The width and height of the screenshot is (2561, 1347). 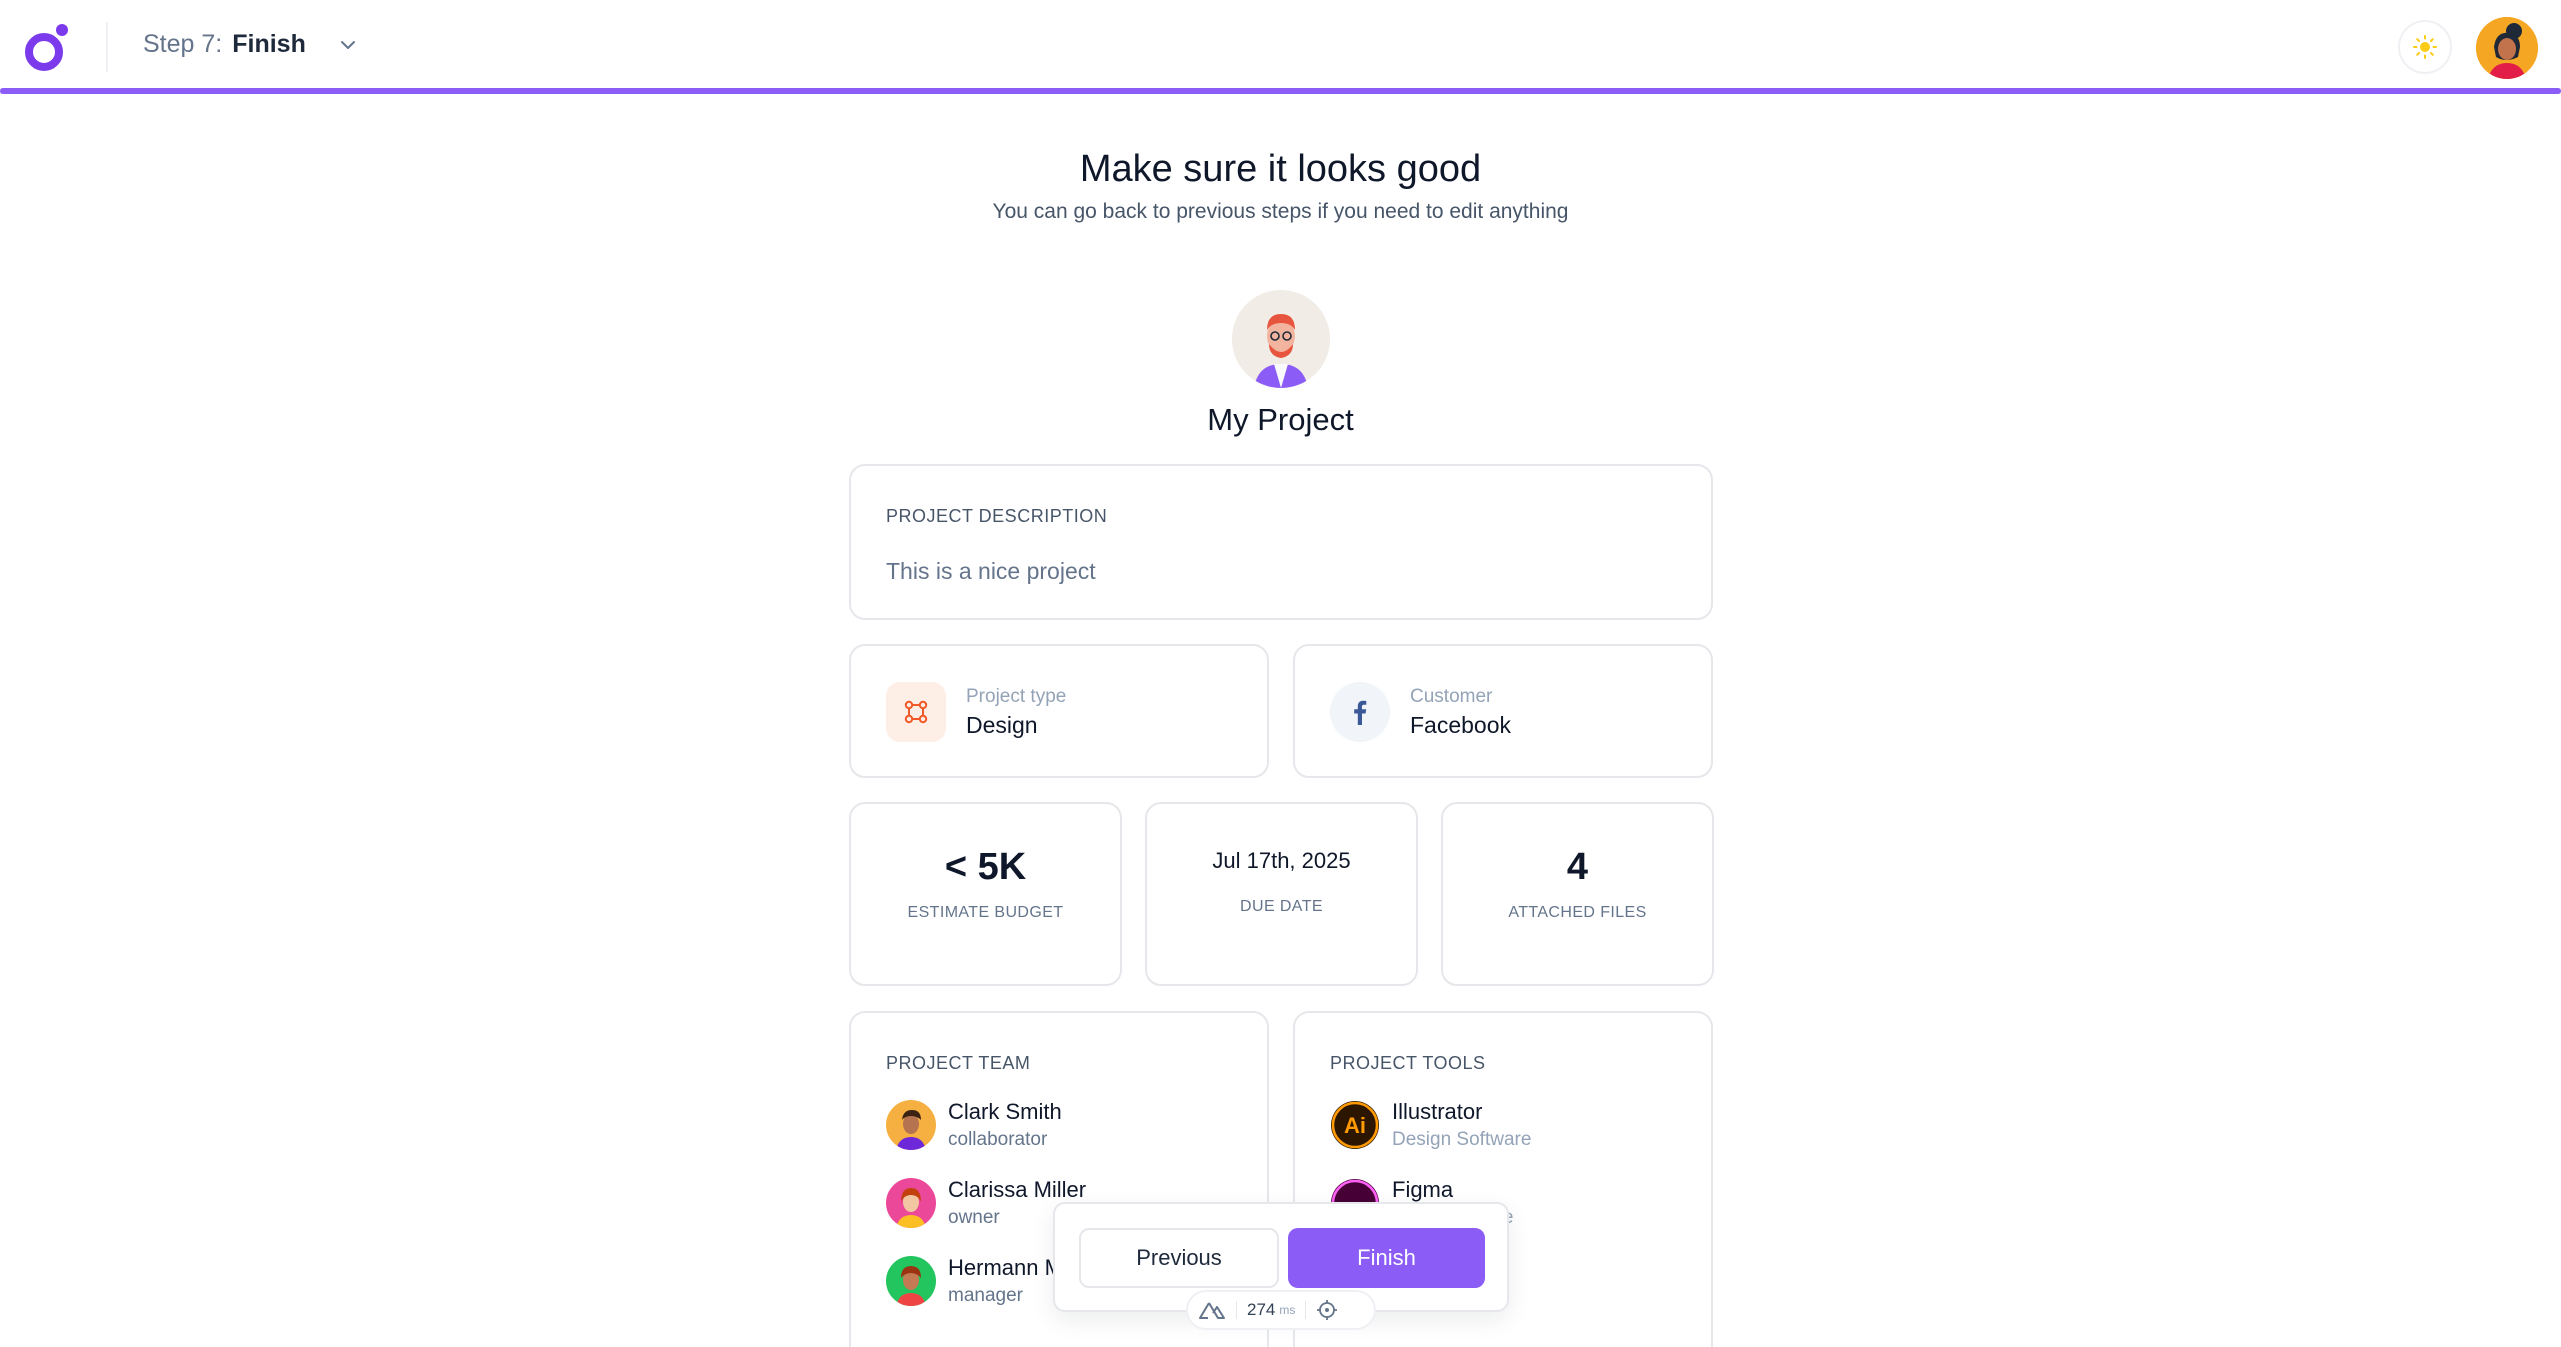 I want to click on project-avatar-illustration, so click(x=1281, y=339).